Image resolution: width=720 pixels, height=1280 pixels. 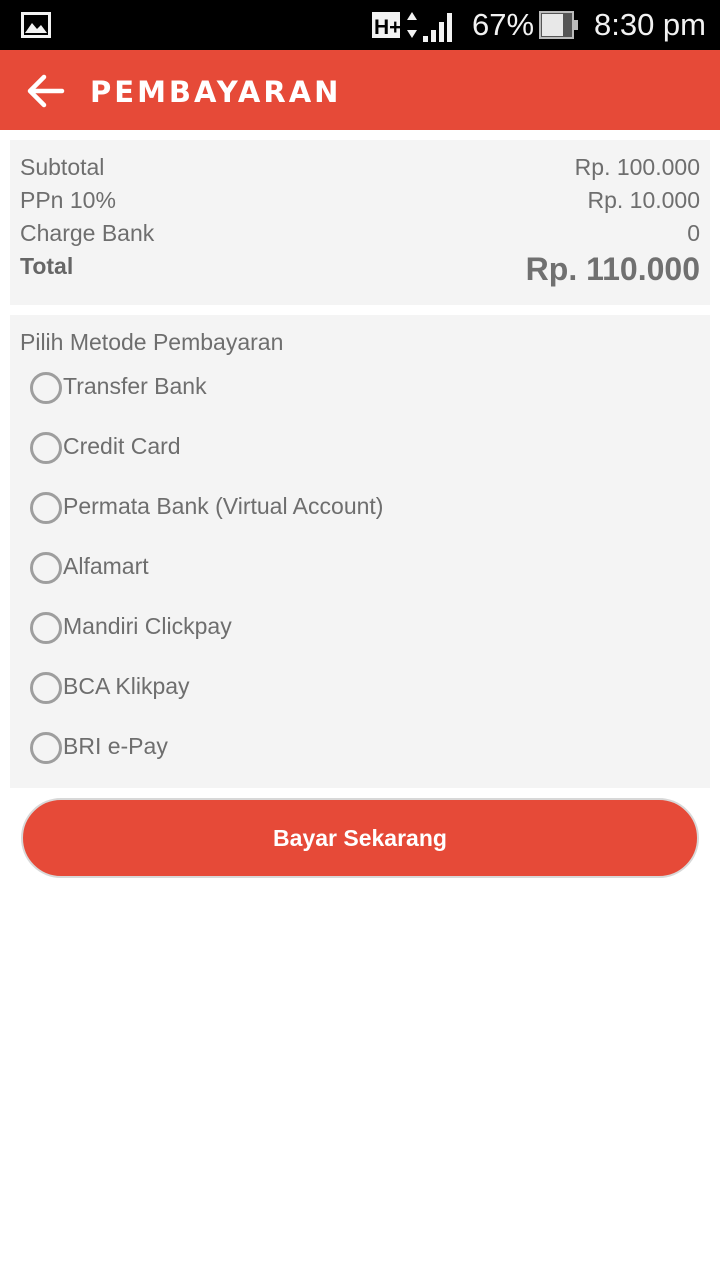 I want to click on payment-option-permata-bank: Permata Bank (Virtual Account), so click(x=360, y=516).